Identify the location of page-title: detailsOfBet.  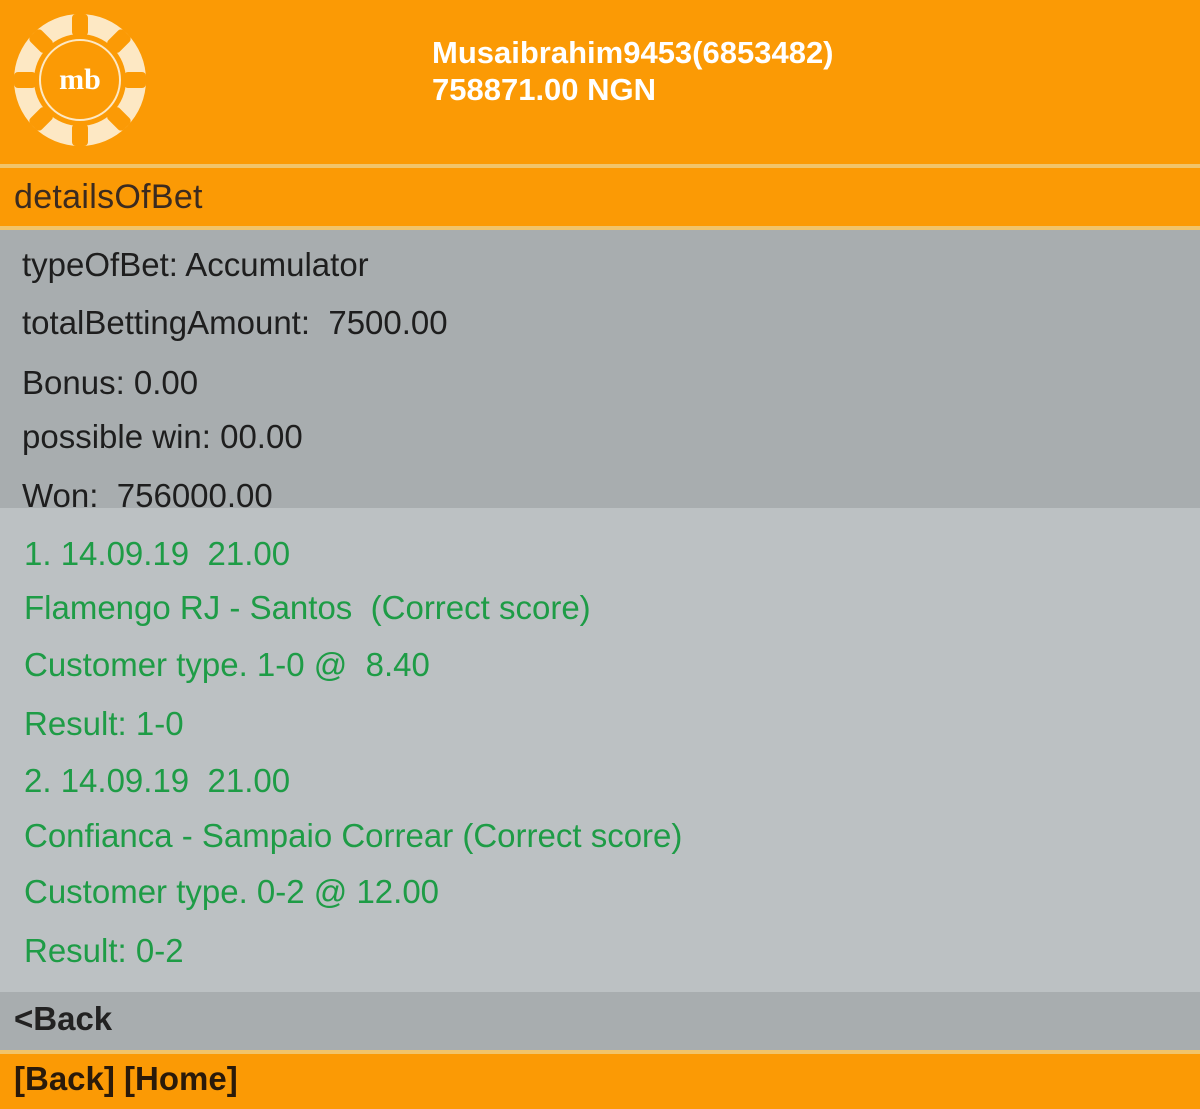
(108, 197).